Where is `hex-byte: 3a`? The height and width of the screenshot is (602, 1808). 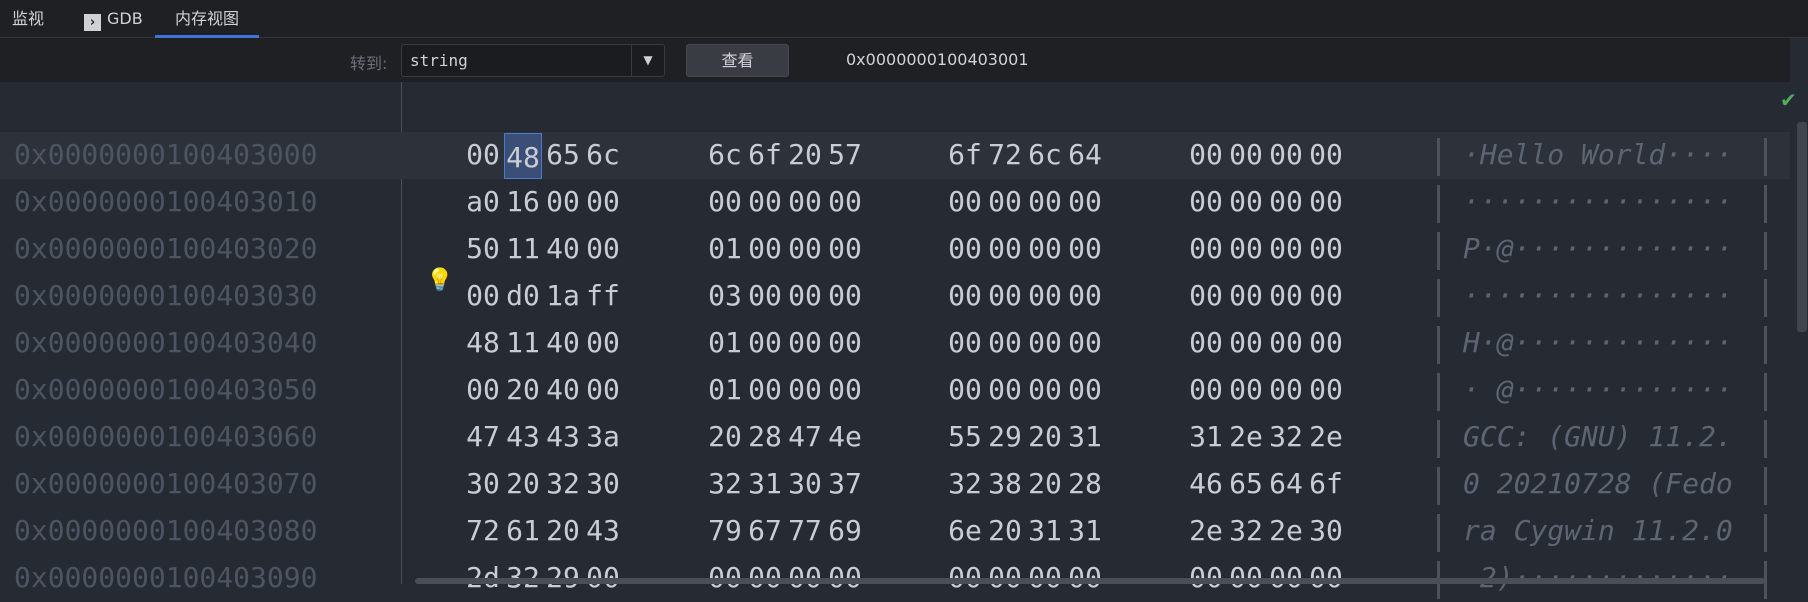 hex-byte: 3a is located at coordinates (603, 436).